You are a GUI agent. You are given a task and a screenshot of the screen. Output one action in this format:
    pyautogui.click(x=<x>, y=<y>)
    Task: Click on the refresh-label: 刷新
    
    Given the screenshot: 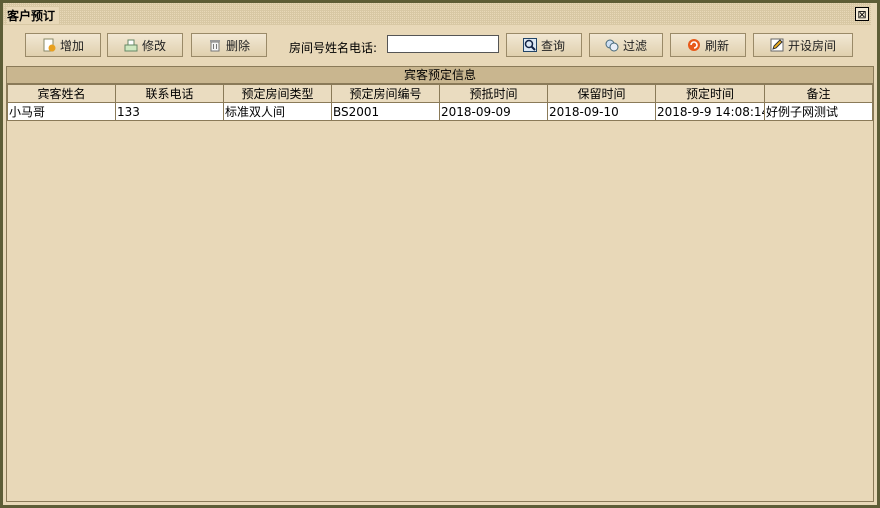 What is the action you would take?
    pyautogui.click(x=716, y=45)
    